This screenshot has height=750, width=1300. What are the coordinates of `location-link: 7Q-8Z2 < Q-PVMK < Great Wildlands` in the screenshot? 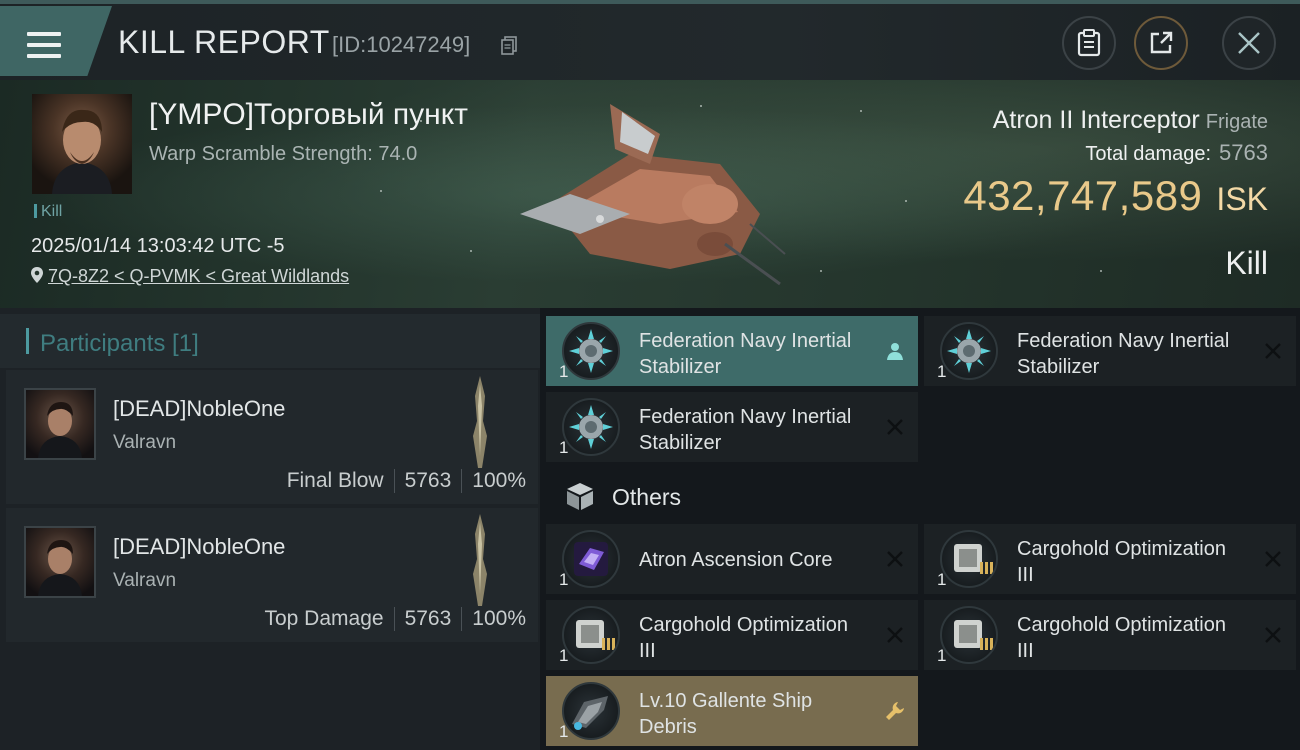 It's located at (198, 276).